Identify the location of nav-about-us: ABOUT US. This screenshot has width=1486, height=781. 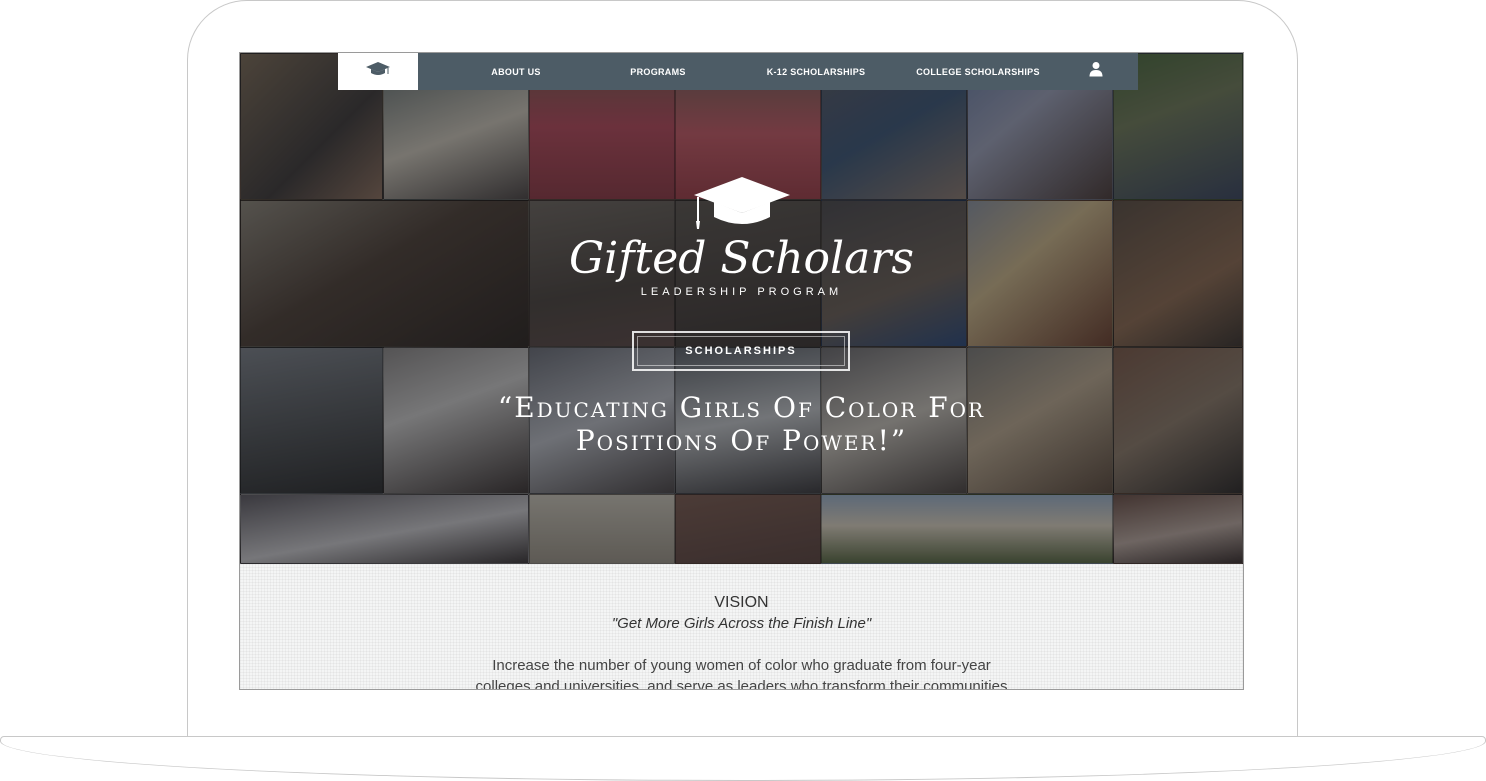
(516, 72).